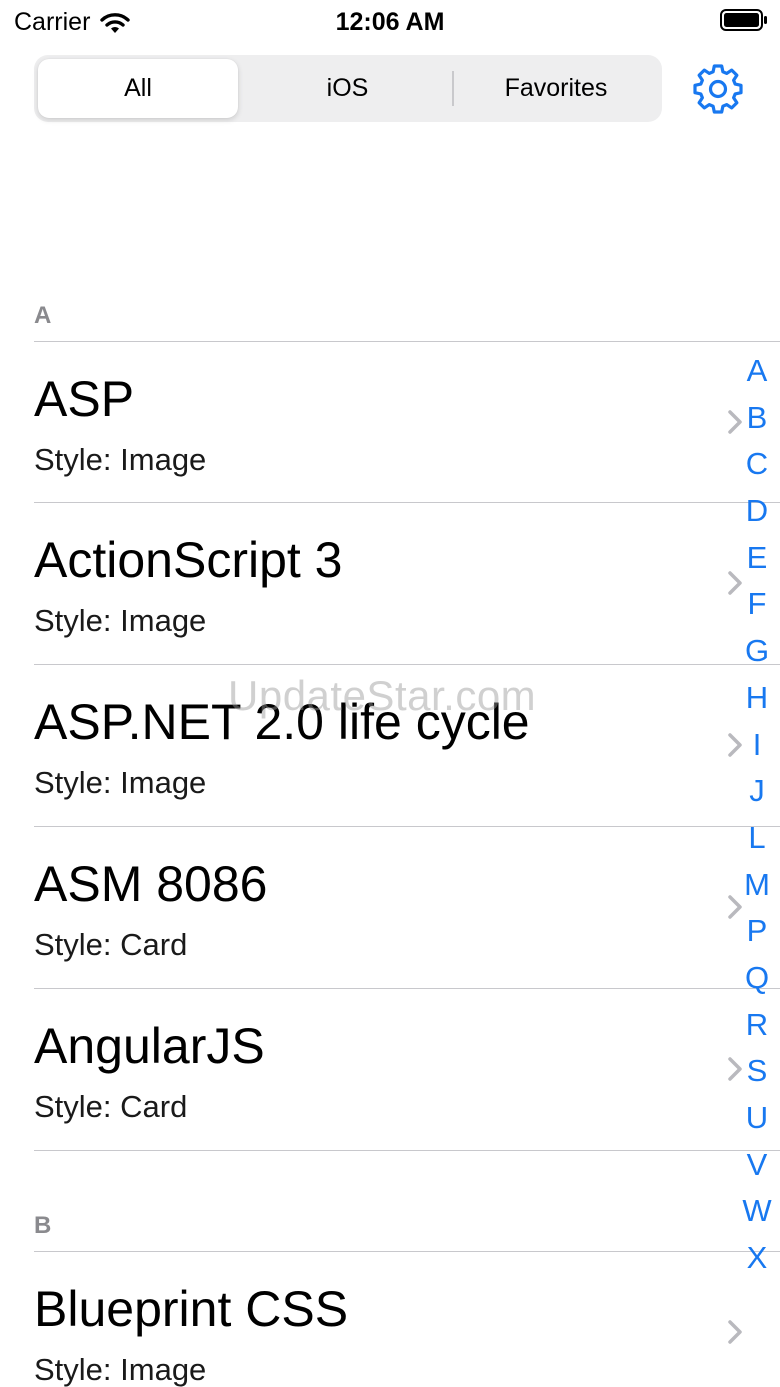 This screenshot has height=1387, width=780. What do you see at coordinates (43, 315) in the screenshot?
I see `section-header-a: A` at bounding box center [43, 315].